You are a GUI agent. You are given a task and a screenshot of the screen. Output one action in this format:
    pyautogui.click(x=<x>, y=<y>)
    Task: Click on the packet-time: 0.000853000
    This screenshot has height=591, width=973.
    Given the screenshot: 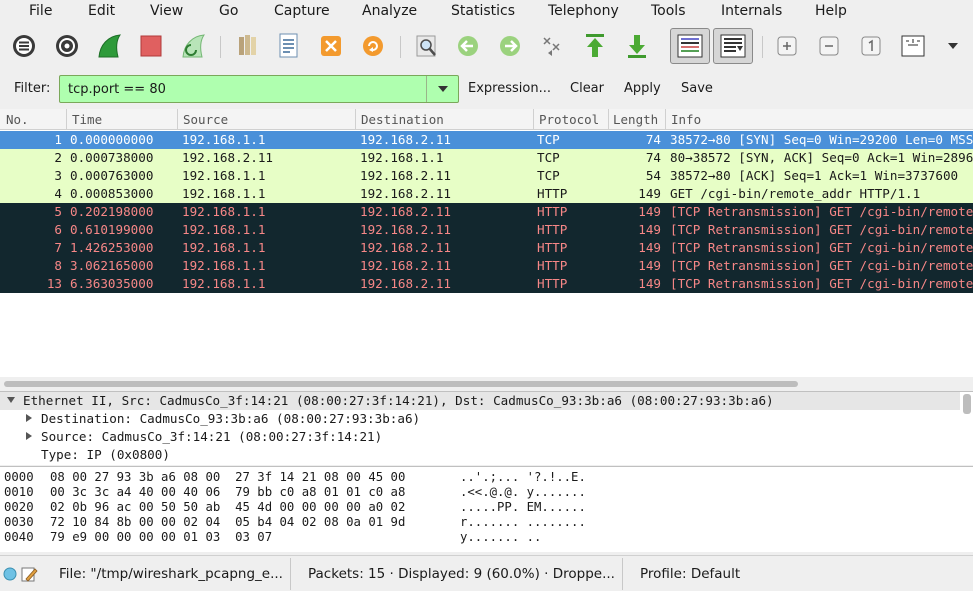 What is the action you would take?
    pyautogui.click(x=112, y=193)
    